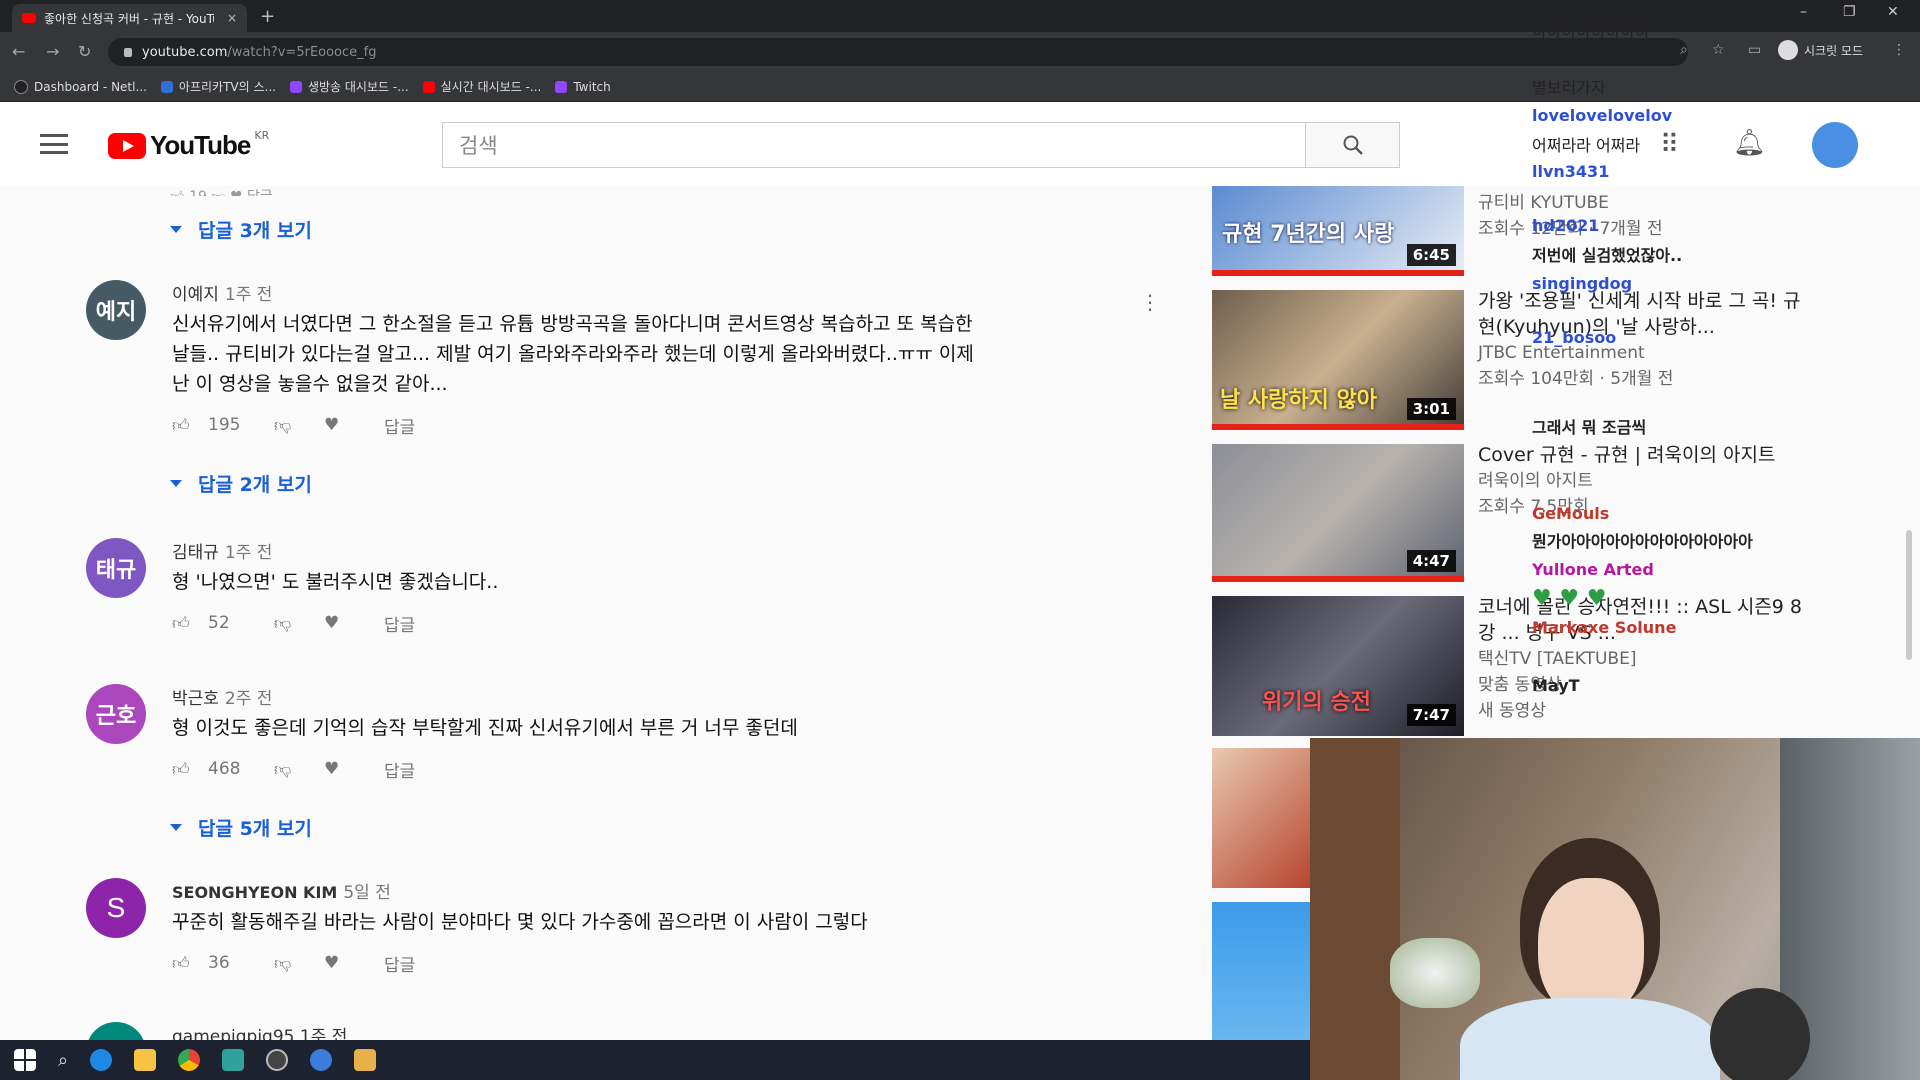  Describe the element at coordinates (116, 1031) in the screenshot. I see `avatar` at that location.